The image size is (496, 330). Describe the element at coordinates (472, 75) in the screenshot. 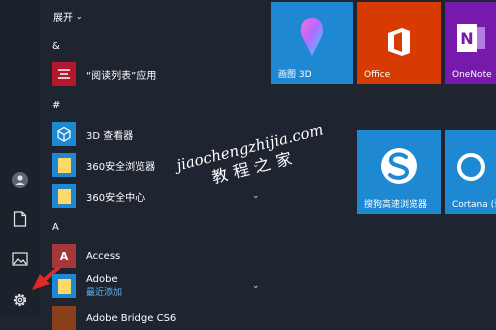

I see `tile-label: OneNote` at that location.